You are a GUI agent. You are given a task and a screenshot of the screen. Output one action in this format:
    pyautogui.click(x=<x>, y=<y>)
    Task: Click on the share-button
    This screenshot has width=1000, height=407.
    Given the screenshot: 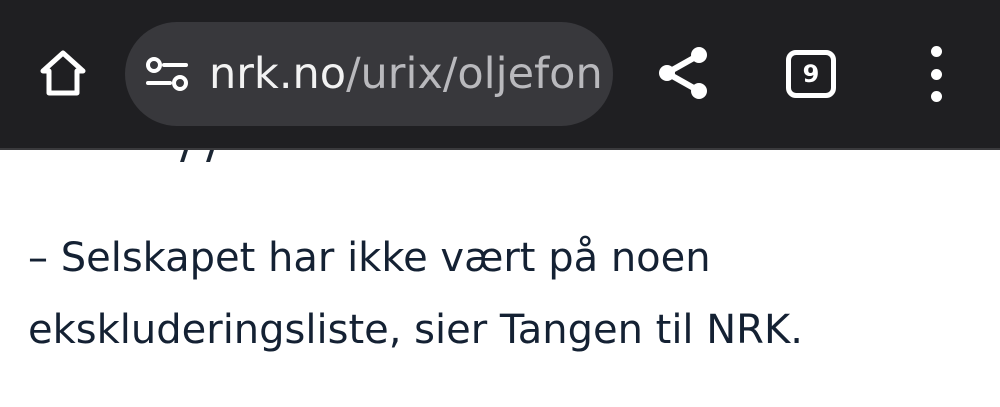 What is the action you would take?
    pyautogui.click(x=683, y=73)
    